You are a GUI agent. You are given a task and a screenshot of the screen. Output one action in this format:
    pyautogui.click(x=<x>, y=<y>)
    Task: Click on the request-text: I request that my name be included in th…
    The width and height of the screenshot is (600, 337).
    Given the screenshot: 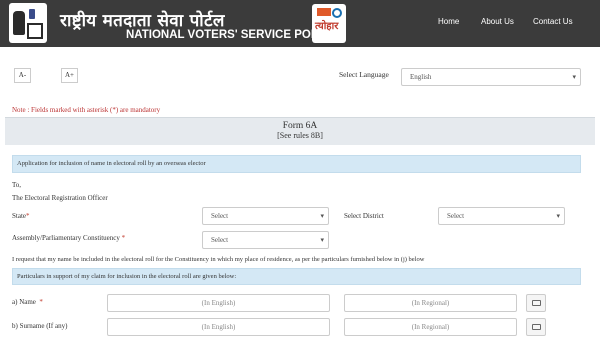 What is the action you would take?
    pyautogui.click(x=218, y=259)
    